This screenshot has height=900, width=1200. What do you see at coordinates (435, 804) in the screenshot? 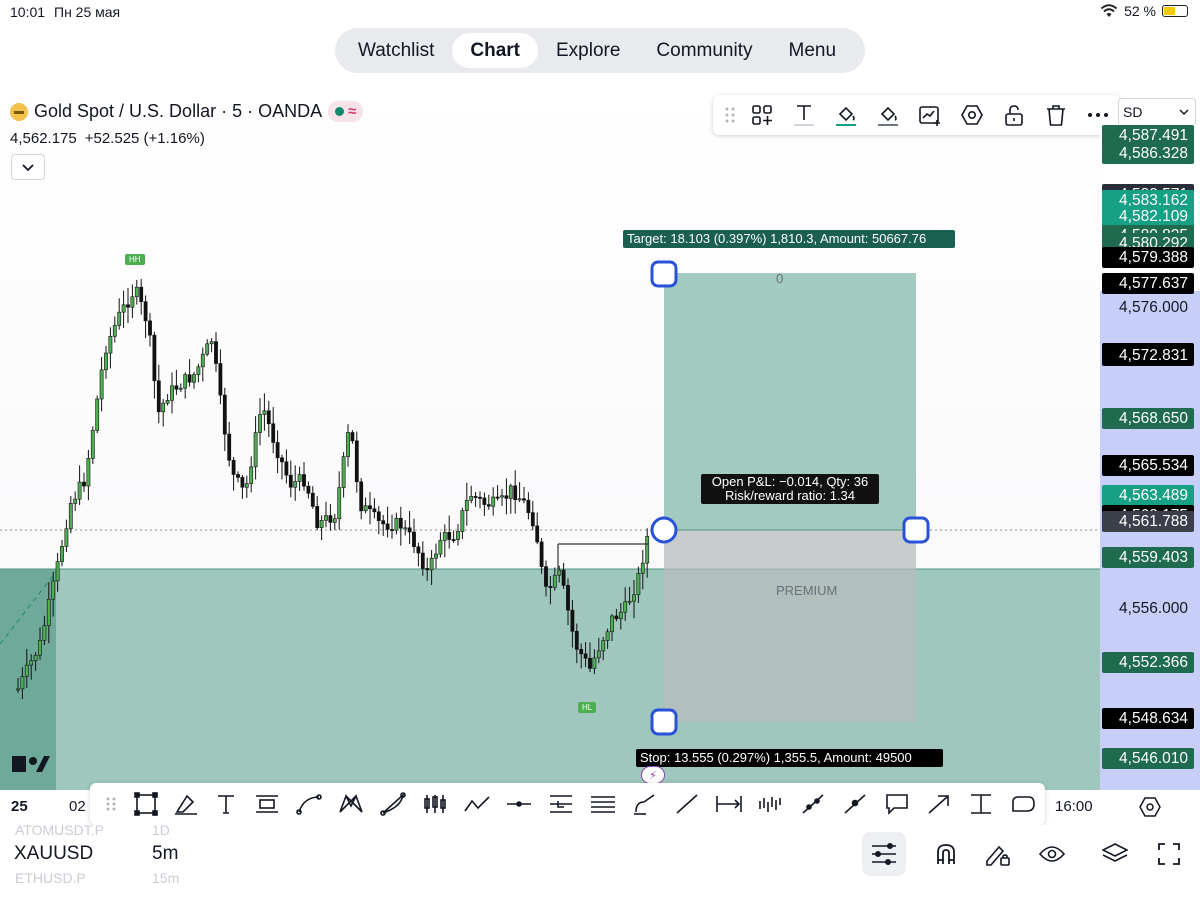
I see `candle-tool-icon` at bounding box center [435, 804].